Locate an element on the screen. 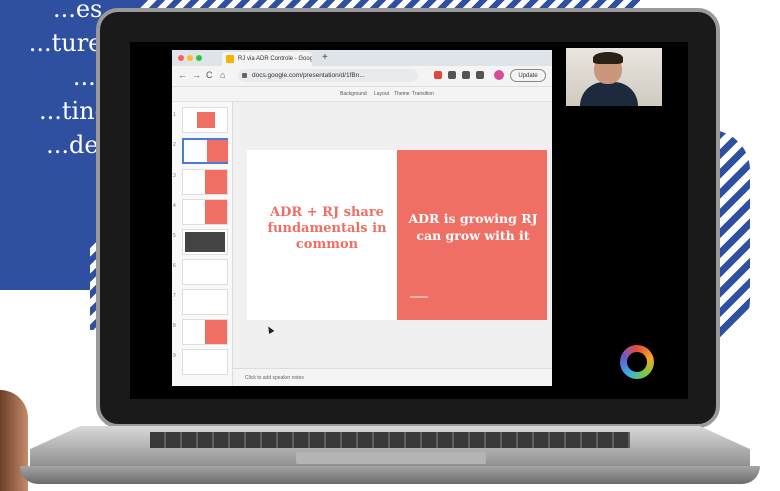 The width and height of the screenshot is (780, 491). slide-number: 4 is located at coordinates (174, 206).